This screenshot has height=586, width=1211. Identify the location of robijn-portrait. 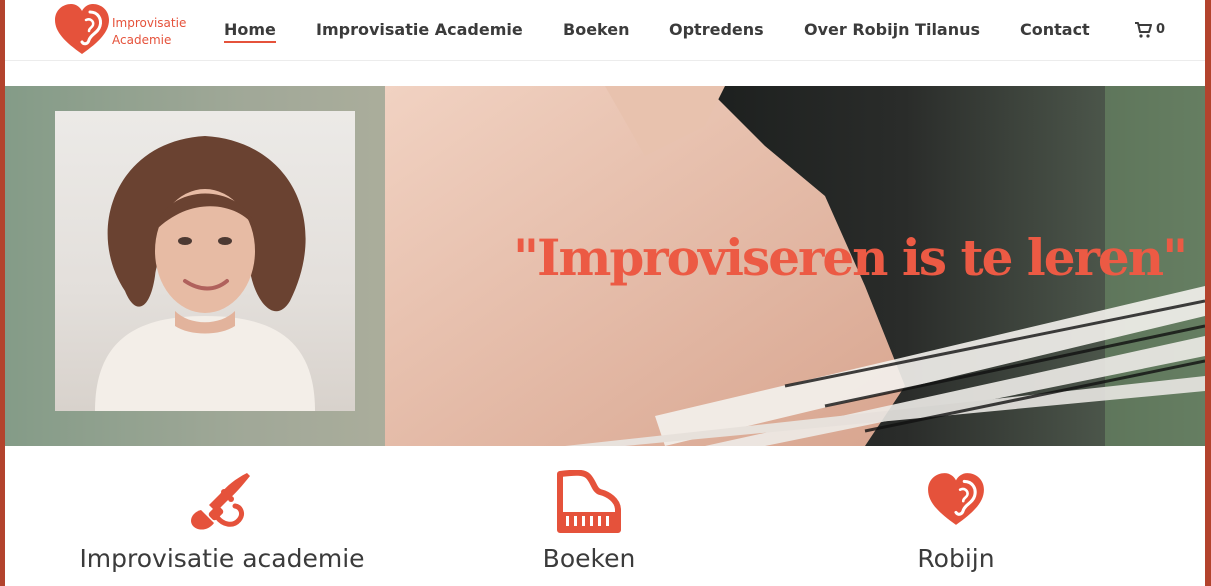
(205, 261).